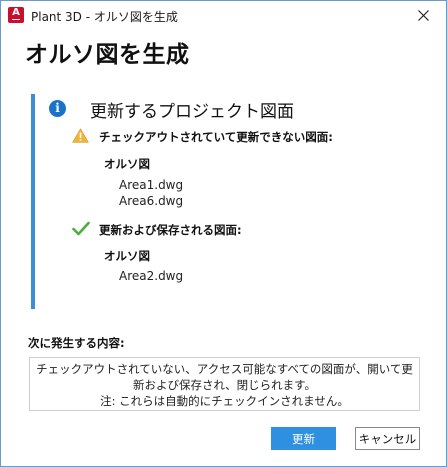  What do you see at coordinates (57, 108) in the screenshot?
I see `info-icon: i` at bounding box center [57, 108].